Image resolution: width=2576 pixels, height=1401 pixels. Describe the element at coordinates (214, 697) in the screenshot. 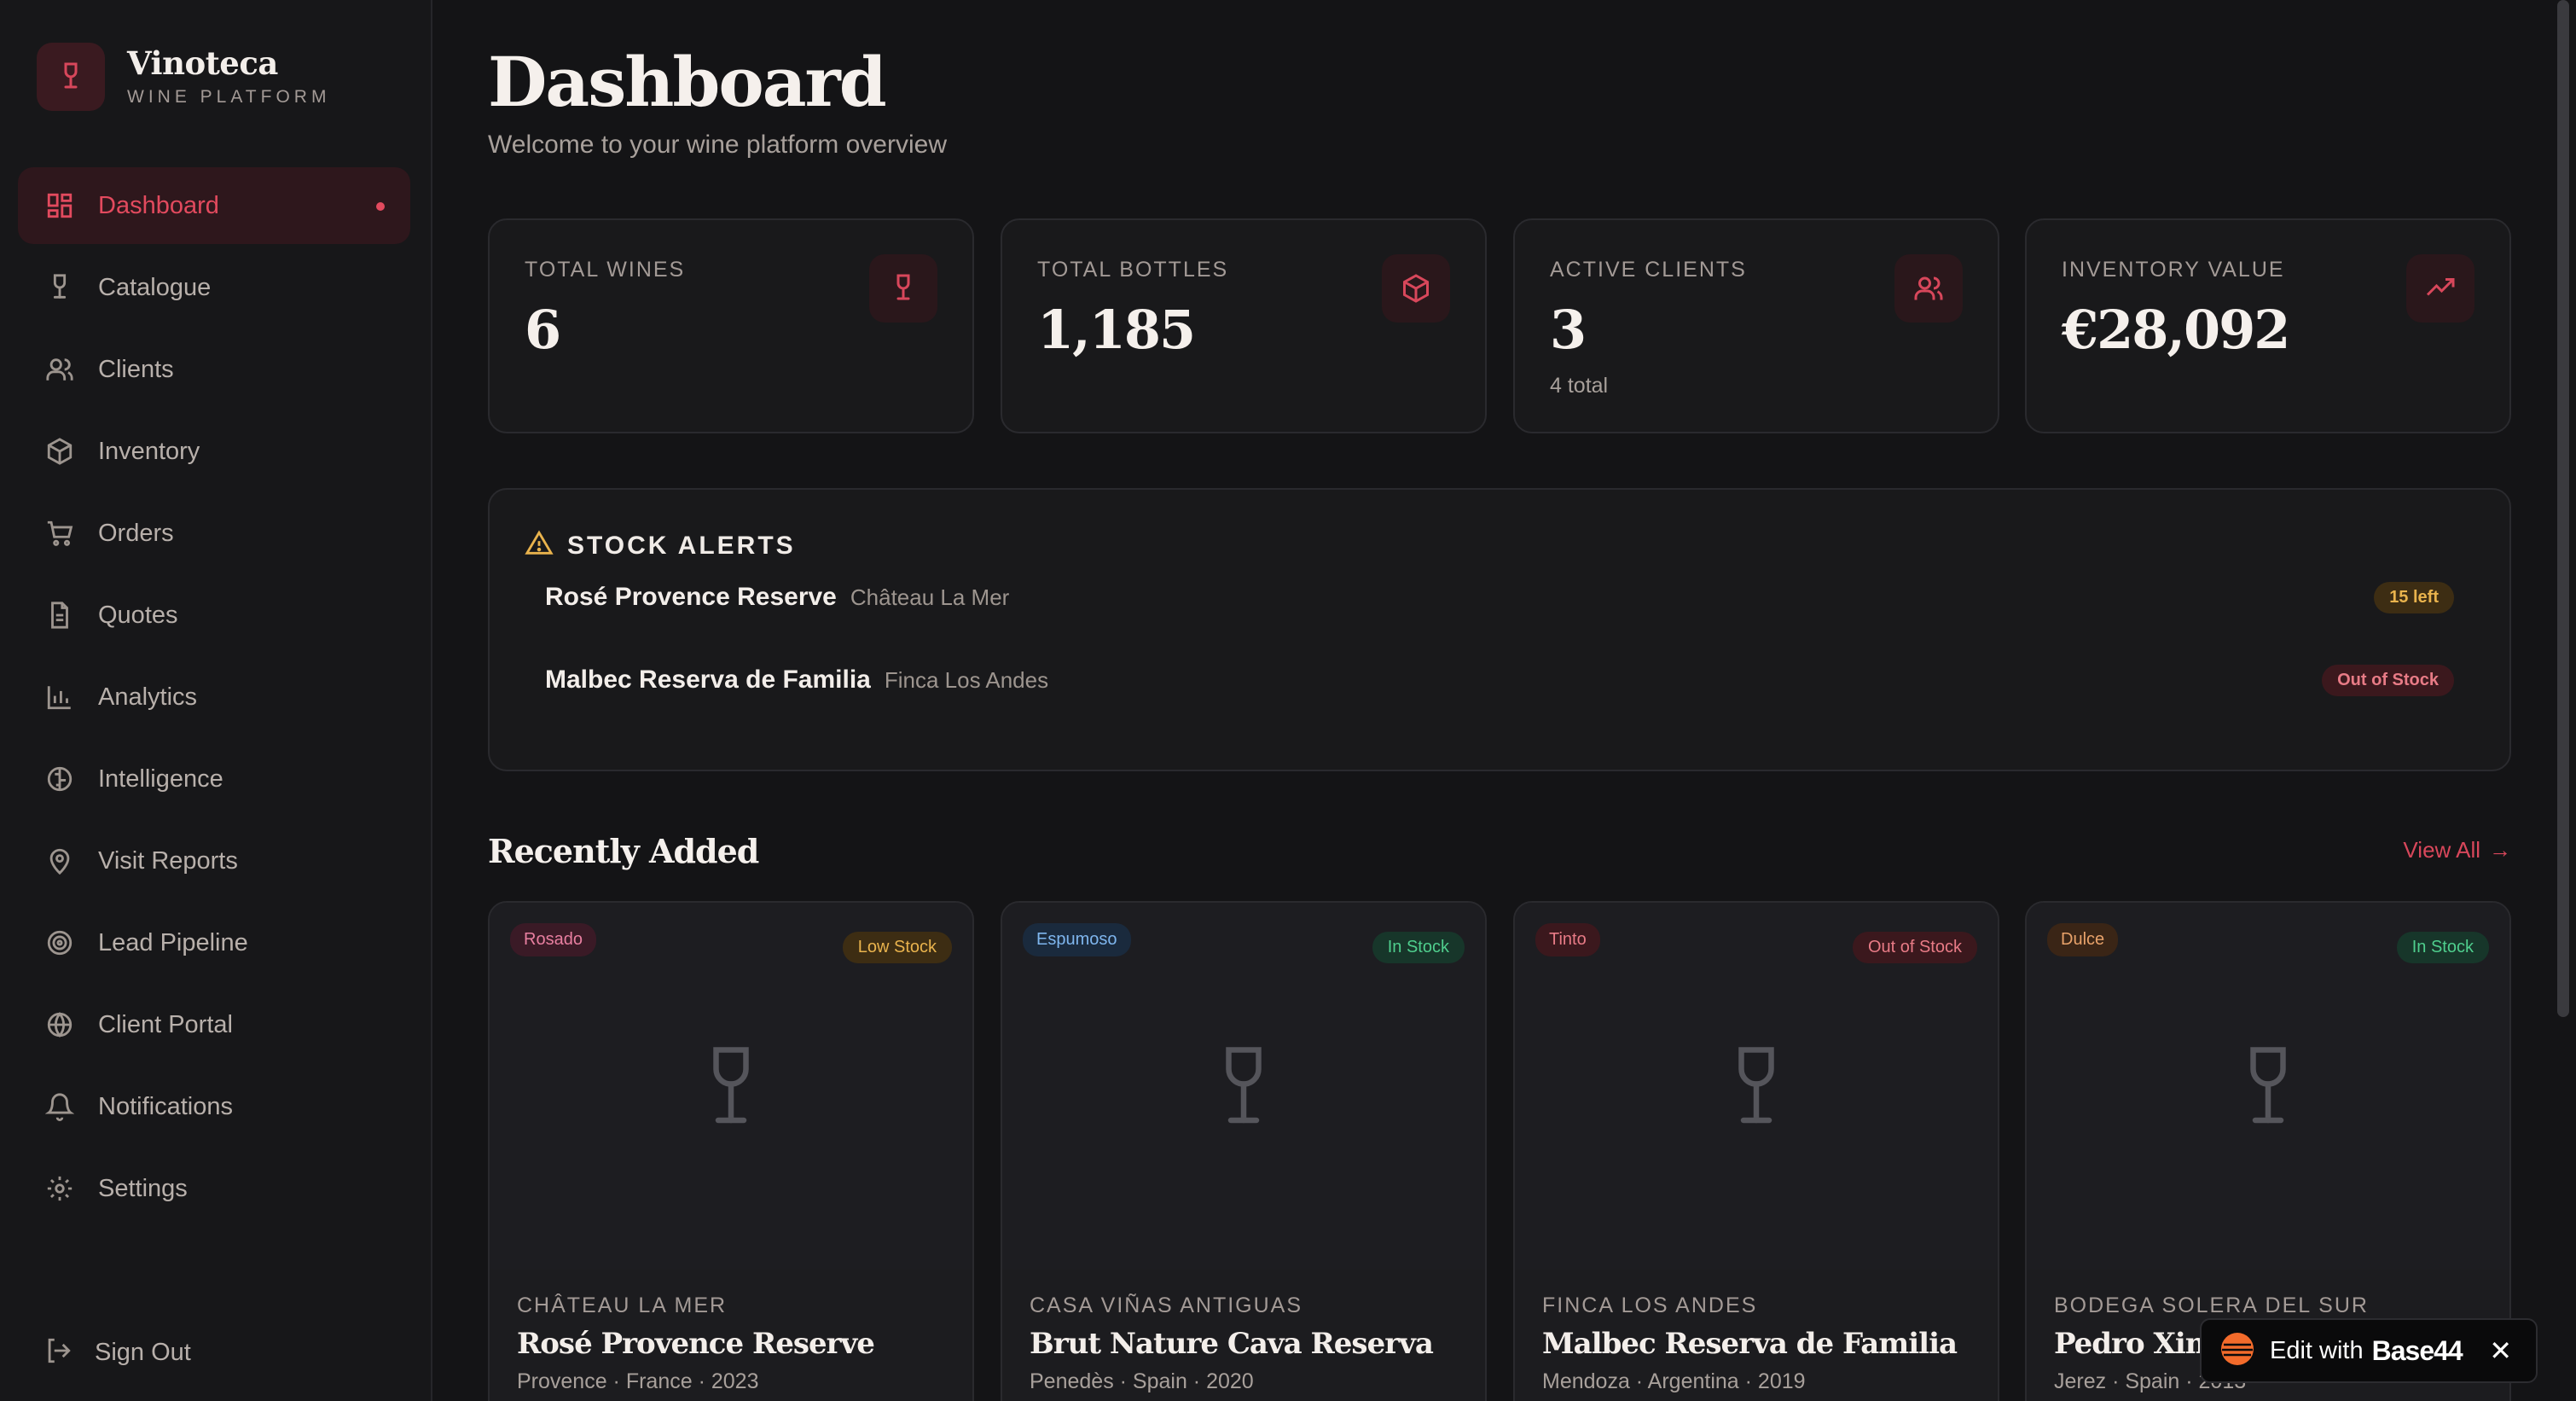

I see `sidebar-item-analytics: Analytics` at that location.